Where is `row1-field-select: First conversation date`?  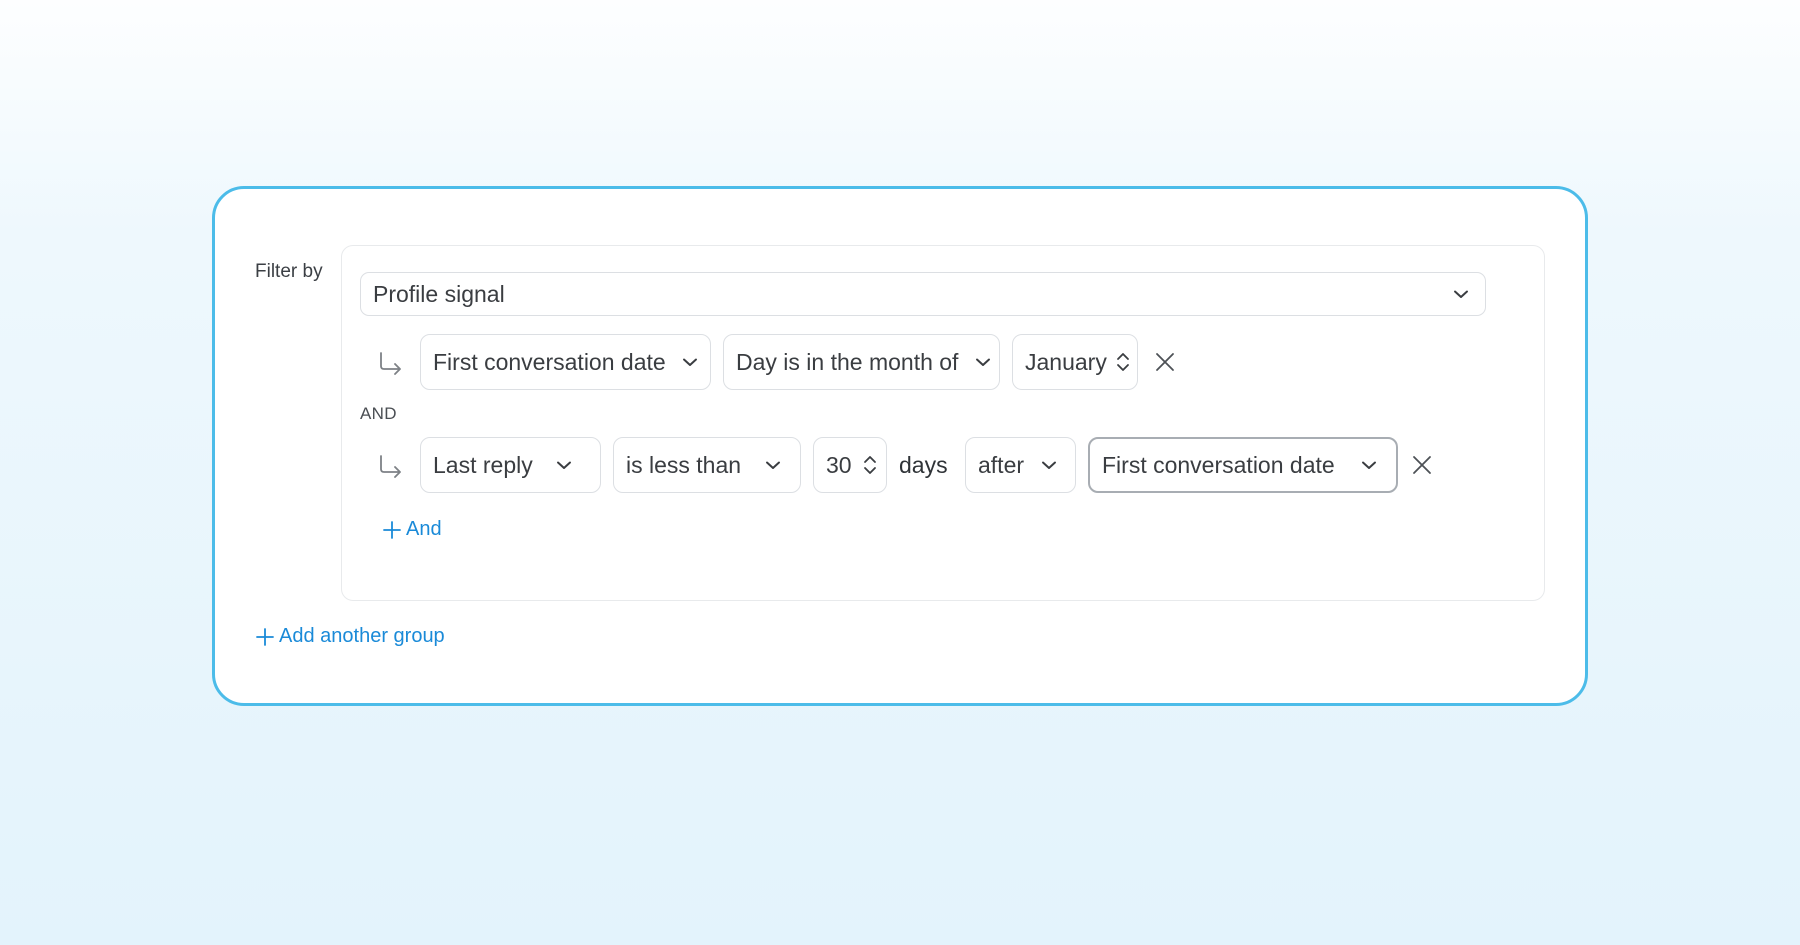
row1-field-select: First conversation date is located at coordinates (565, 362).